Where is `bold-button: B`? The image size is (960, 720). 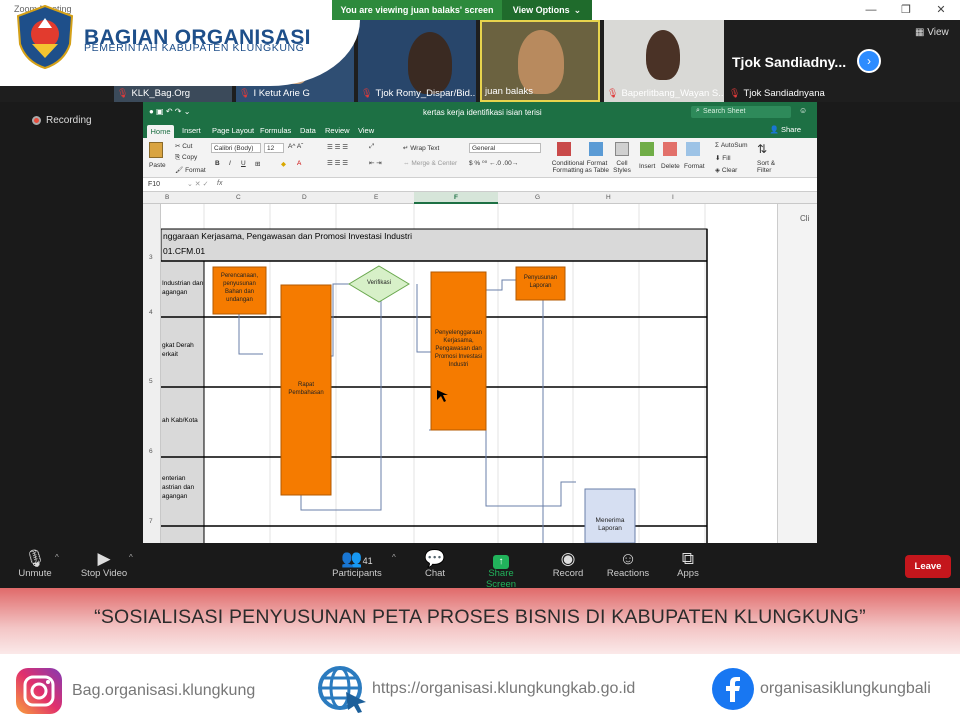 bold-button: B is located at coordinates (217, 163).